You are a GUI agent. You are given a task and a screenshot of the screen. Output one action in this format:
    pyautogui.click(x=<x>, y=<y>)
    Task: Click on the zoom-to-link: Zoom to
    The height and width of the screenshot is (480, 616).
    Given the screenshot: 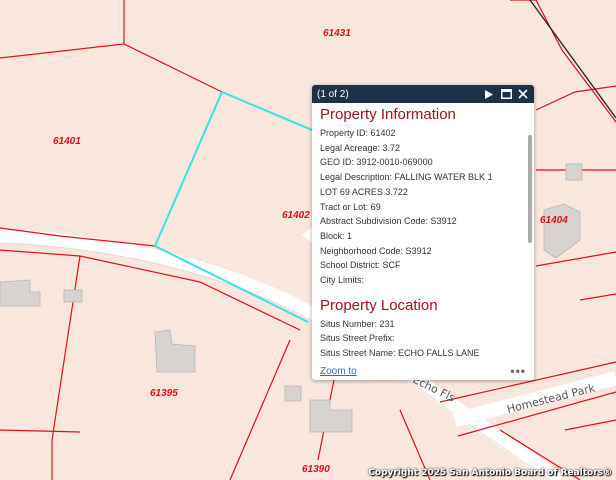 What is the action you would take?
    pyautogui.click(x=415, y=371)
    